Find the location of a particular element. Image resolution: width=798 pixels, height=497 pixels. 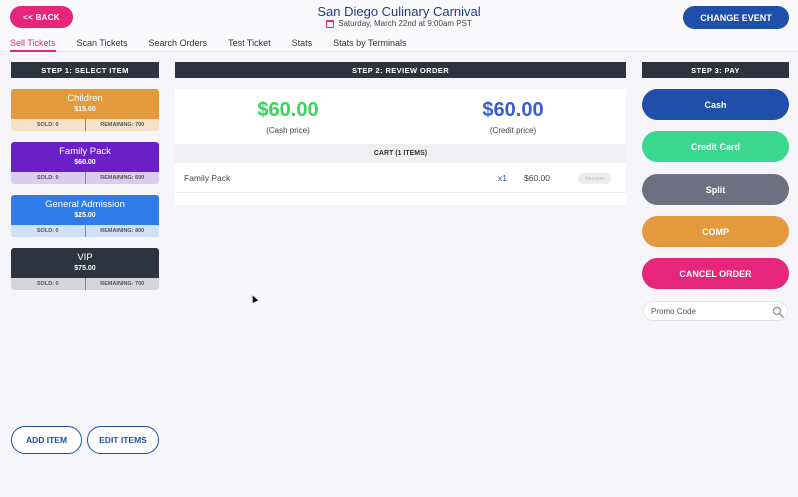

credit-total: $60.00 is located at coordinates (513, 110).